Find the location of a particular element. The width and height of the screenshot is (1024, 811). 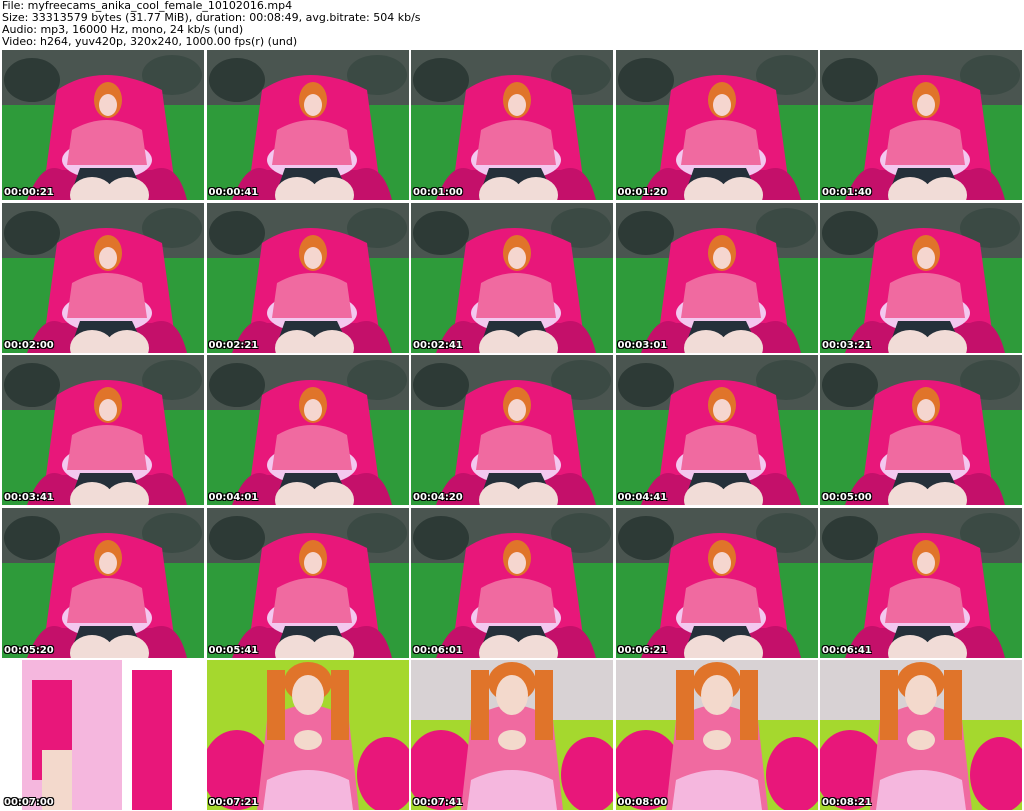

thumbnail-timestamp: 00:02:00 is located at coordinates (29, 345).